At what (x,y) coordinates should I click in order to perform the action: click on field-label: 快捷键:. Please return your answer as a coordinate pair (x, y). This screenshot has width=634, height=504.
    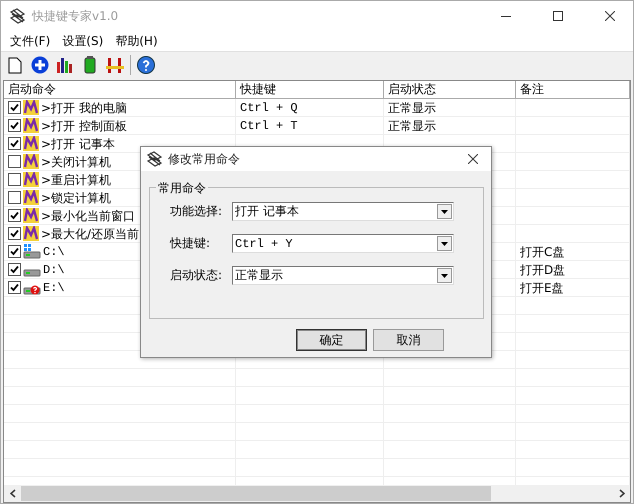
    Looking at the image, I should click on (191, 243).